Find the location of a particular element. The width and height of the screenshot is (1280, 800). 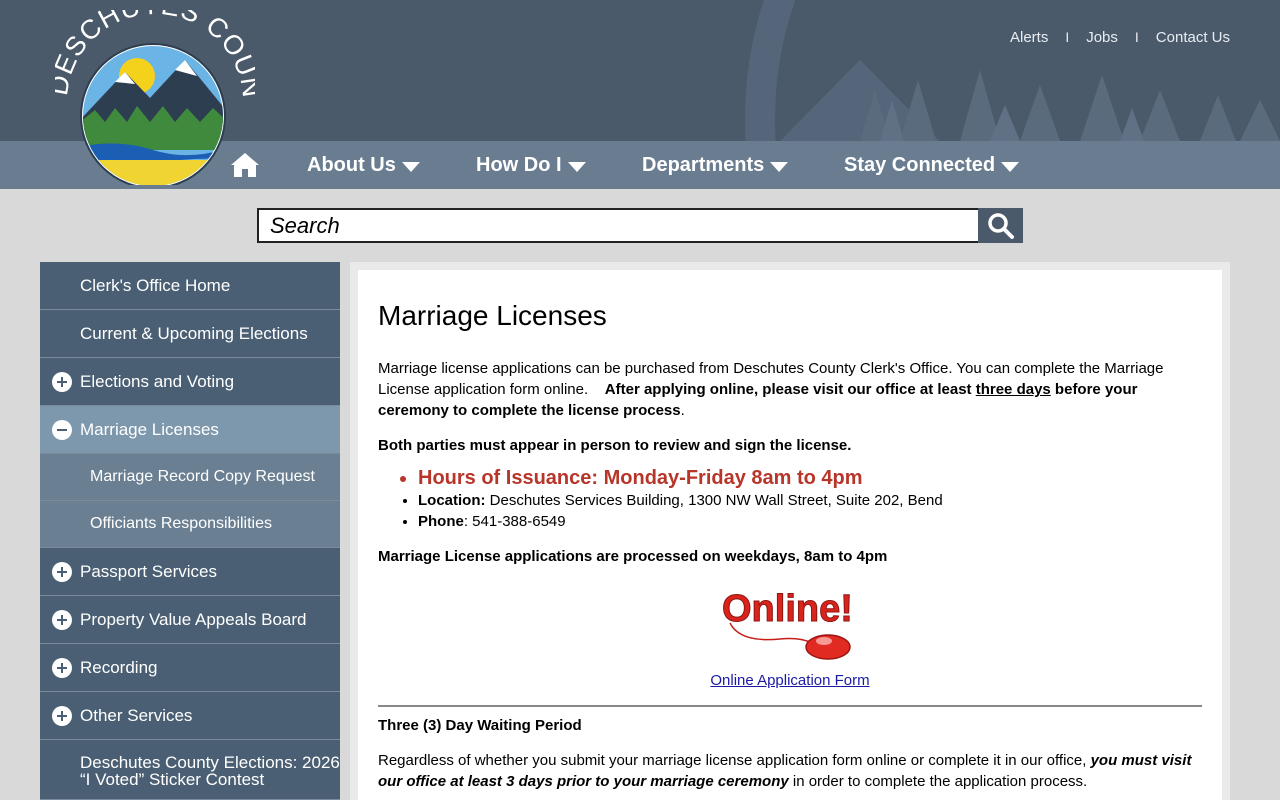

search-bar is located at coordinates (640, 225).